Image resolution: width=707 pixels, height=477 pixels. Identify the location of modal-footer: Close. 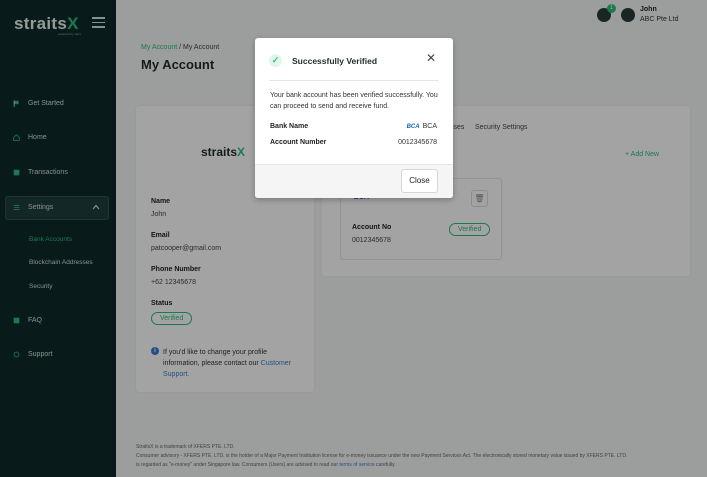
(354, 181).